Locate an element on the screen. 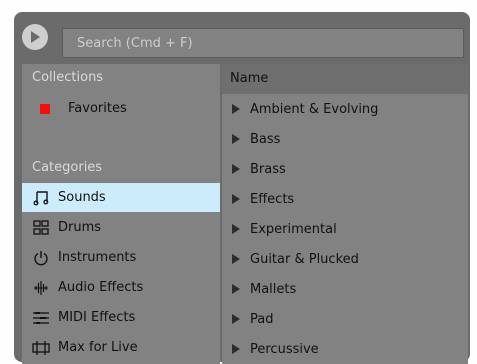 This screenshot has height=364, width=477. midi-icon is located at coordinates (41, 318).